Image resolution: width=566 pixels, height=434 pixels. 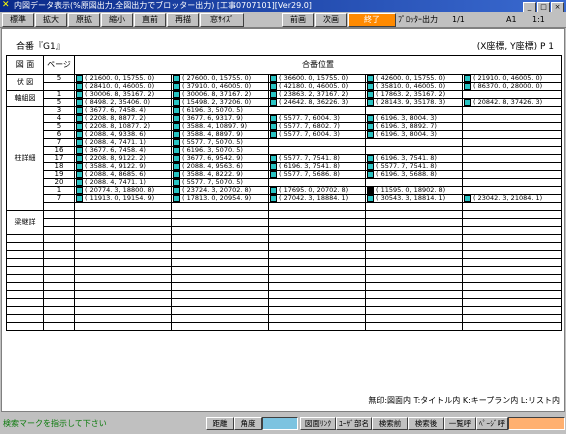 What do you see at coordinates (317, 78) in the screenshot?
I see `position-cell: ( 36600. 0, 15755. 0)` at bounding box center [317, 78].